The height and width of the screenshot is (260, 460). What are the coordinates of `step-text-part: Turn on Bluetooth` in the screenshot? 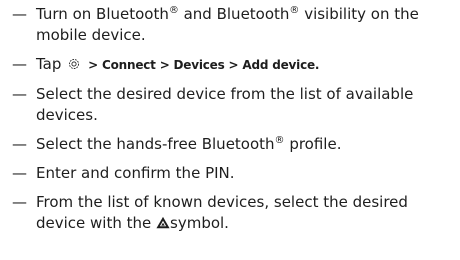 It's located at (102, 14).